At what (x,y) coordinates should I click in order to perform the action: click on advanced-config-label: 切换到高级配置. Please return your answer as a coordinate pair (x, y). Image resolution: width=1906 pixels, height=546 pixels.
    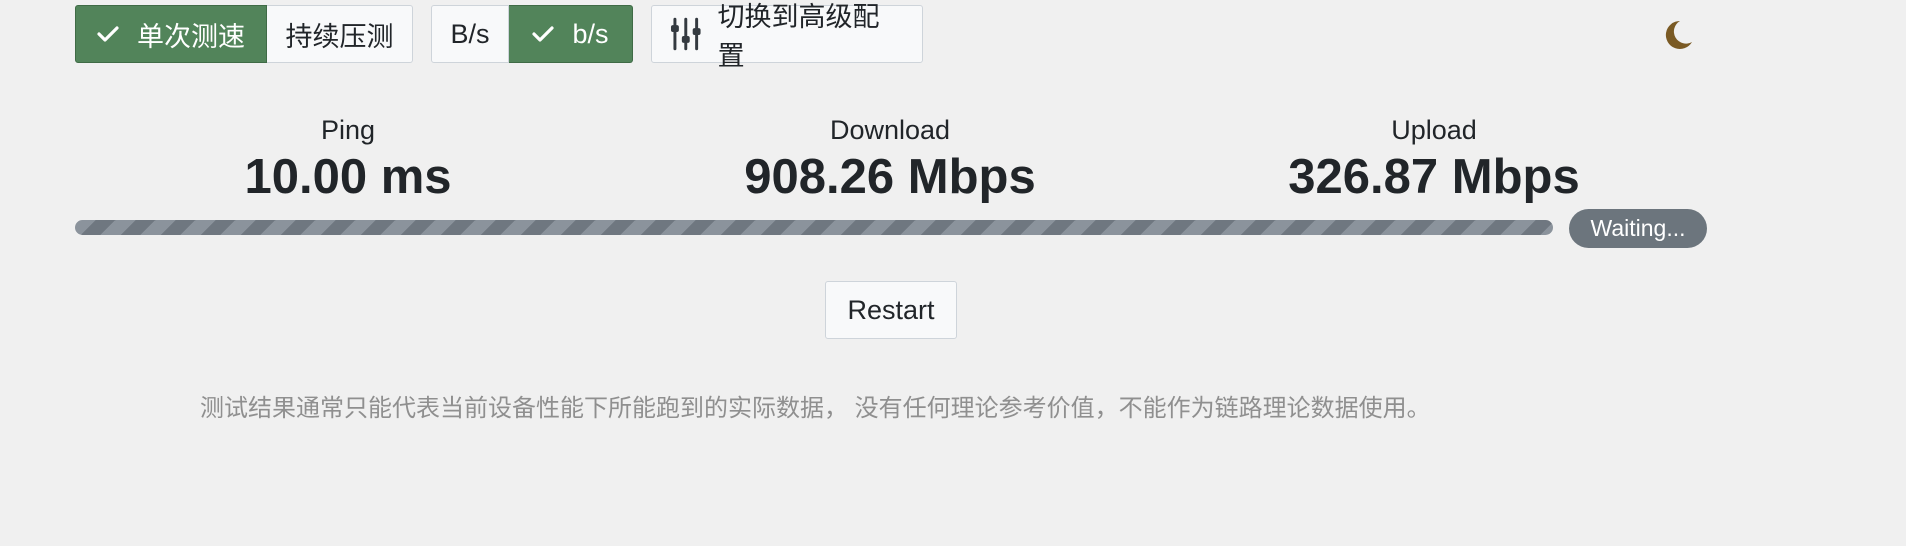
    Looking at the image, I should click on (798, 36).